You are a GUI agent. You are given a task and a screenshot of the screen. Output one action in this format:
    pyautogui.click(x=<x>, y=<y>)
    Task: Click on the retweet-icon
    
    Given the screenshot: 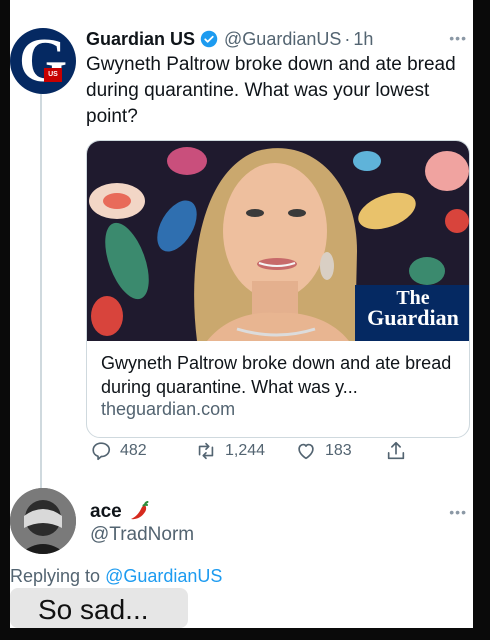 What is the action you would take?
    pyautogui.click(x=206, y=451)
    